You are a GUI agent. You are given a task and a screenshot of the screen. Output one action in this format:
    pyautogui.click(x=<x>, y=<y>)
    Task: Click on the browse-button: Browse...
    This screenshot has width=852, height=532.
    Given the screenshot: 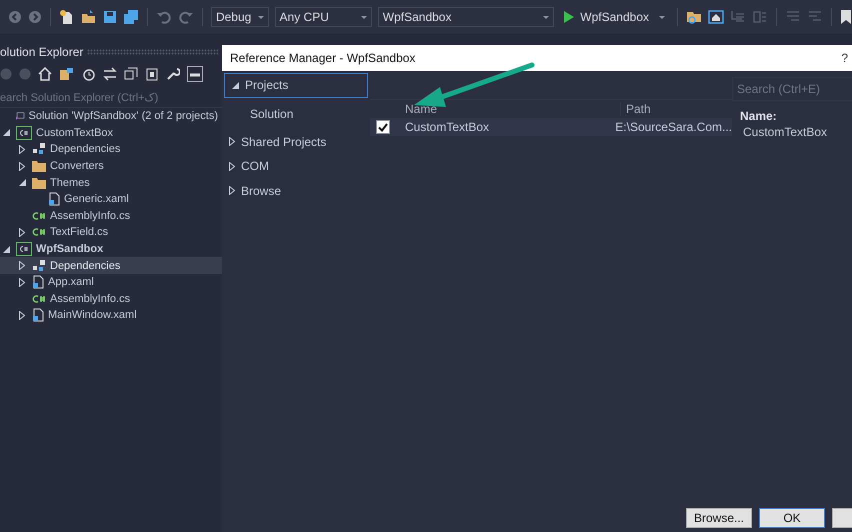 What is the action you would take?
    pyautogui.click(x=719, y=518)
    